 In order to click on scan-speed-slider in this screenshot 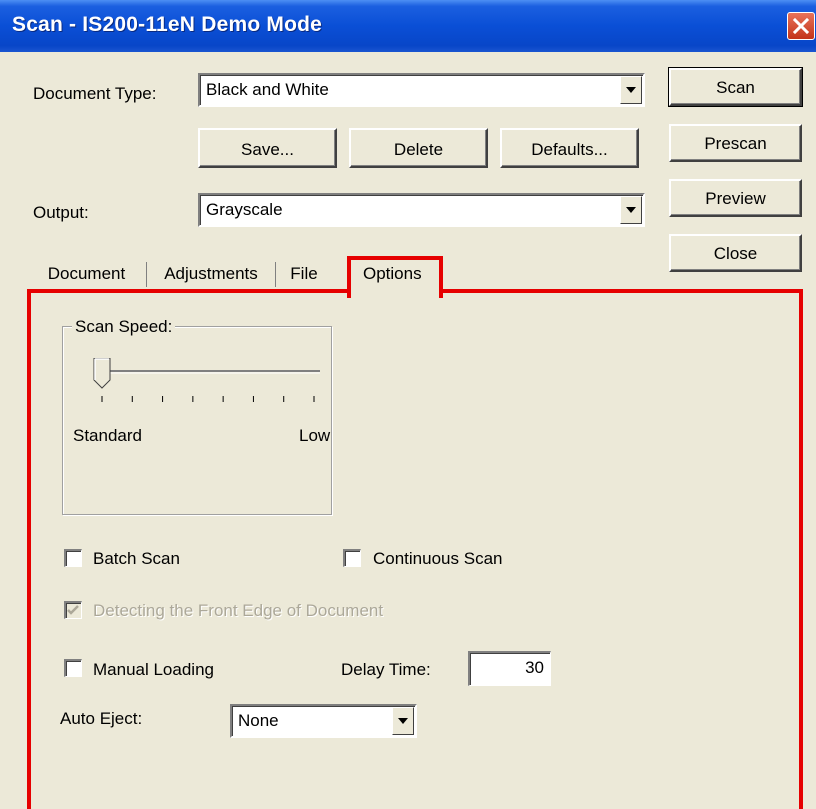, I will do `click(205, 383)`.